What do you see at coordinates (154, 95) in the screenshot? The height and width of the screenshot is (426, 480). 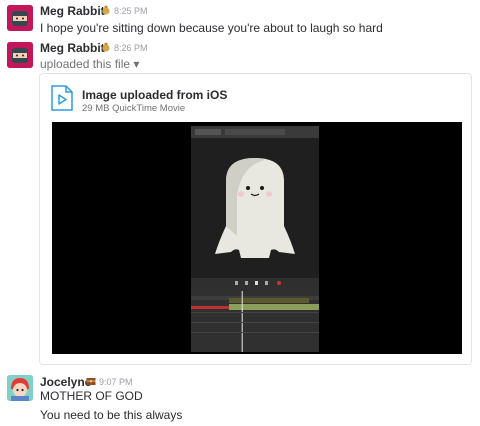 I see `file-title: Image uploaded from iOS` at bounding box center [154, 95].